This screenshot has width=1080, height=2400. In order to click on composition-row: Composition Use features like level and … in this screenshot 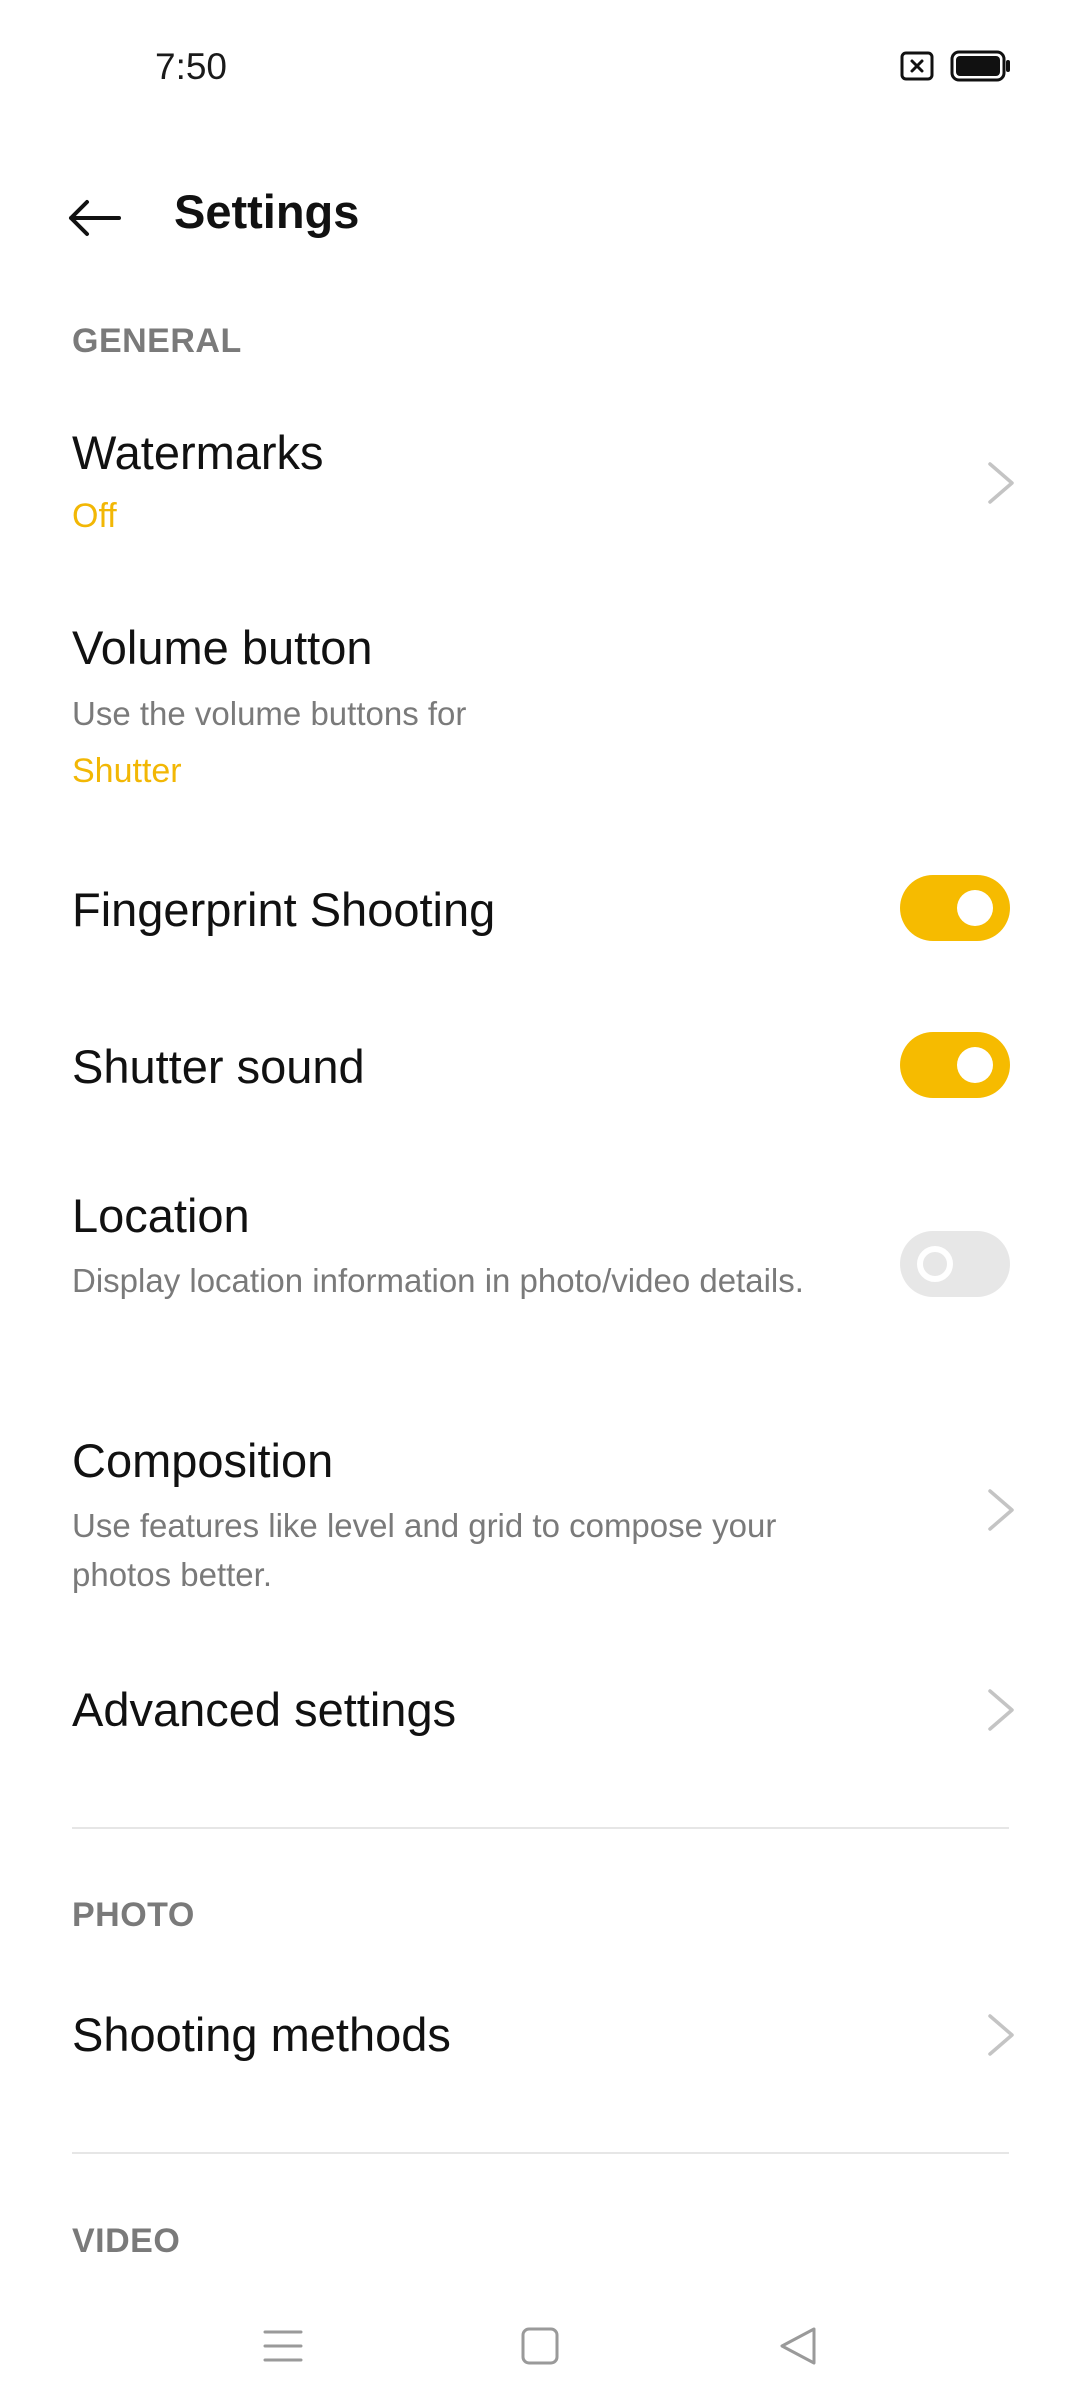, I will do `click(540, 1515)`.